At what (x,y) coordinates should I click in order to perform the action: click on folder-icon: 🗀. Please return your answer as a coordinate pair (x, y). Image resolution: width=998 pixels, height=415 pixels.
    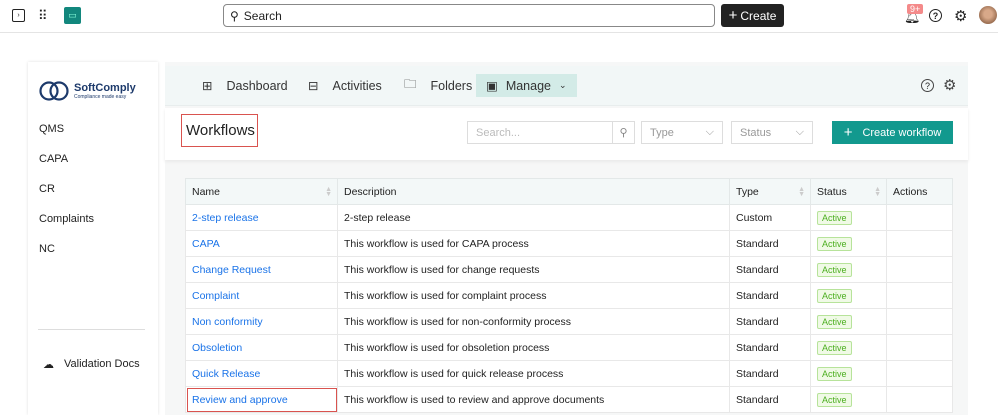
    Looking at the image, I should click on (410, 84).